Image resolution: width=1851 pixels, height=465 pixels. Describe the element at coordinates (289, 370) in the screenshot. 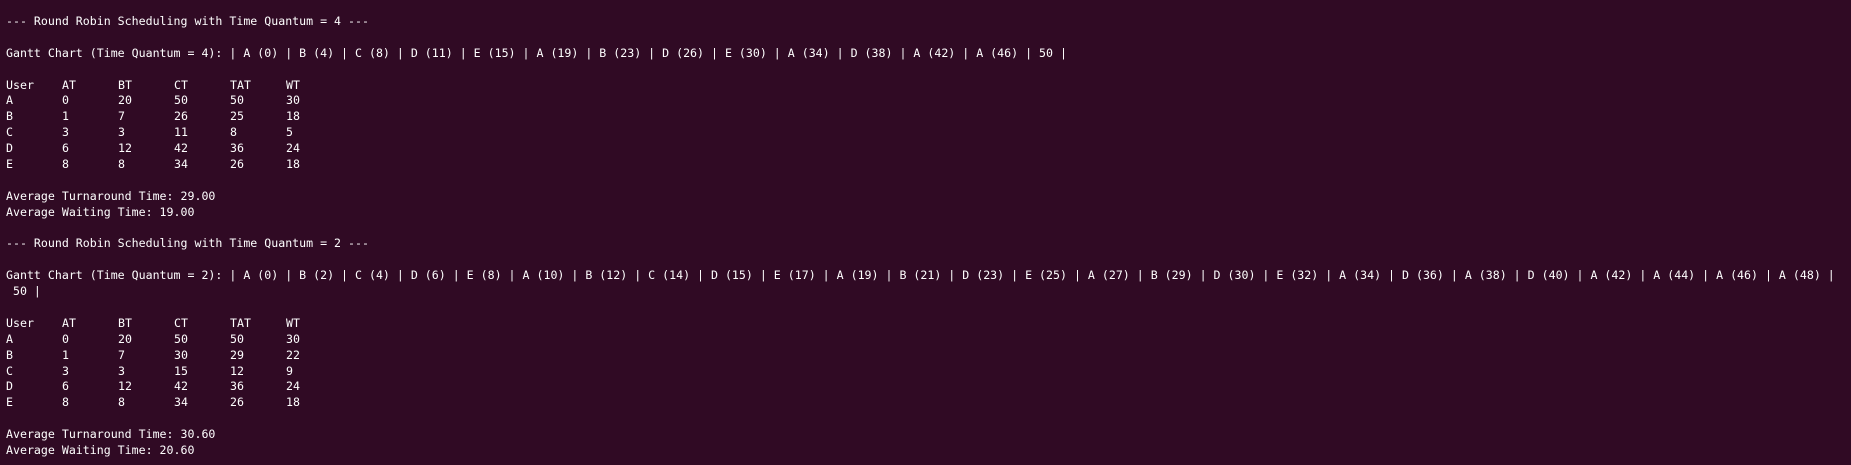

I see `table-cell: 9` at that location.